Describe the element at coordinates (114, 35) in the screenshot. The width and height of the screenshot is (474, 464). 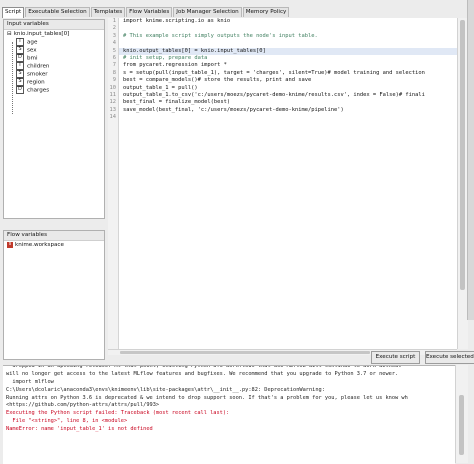
I see `line-number: 3` at that location.